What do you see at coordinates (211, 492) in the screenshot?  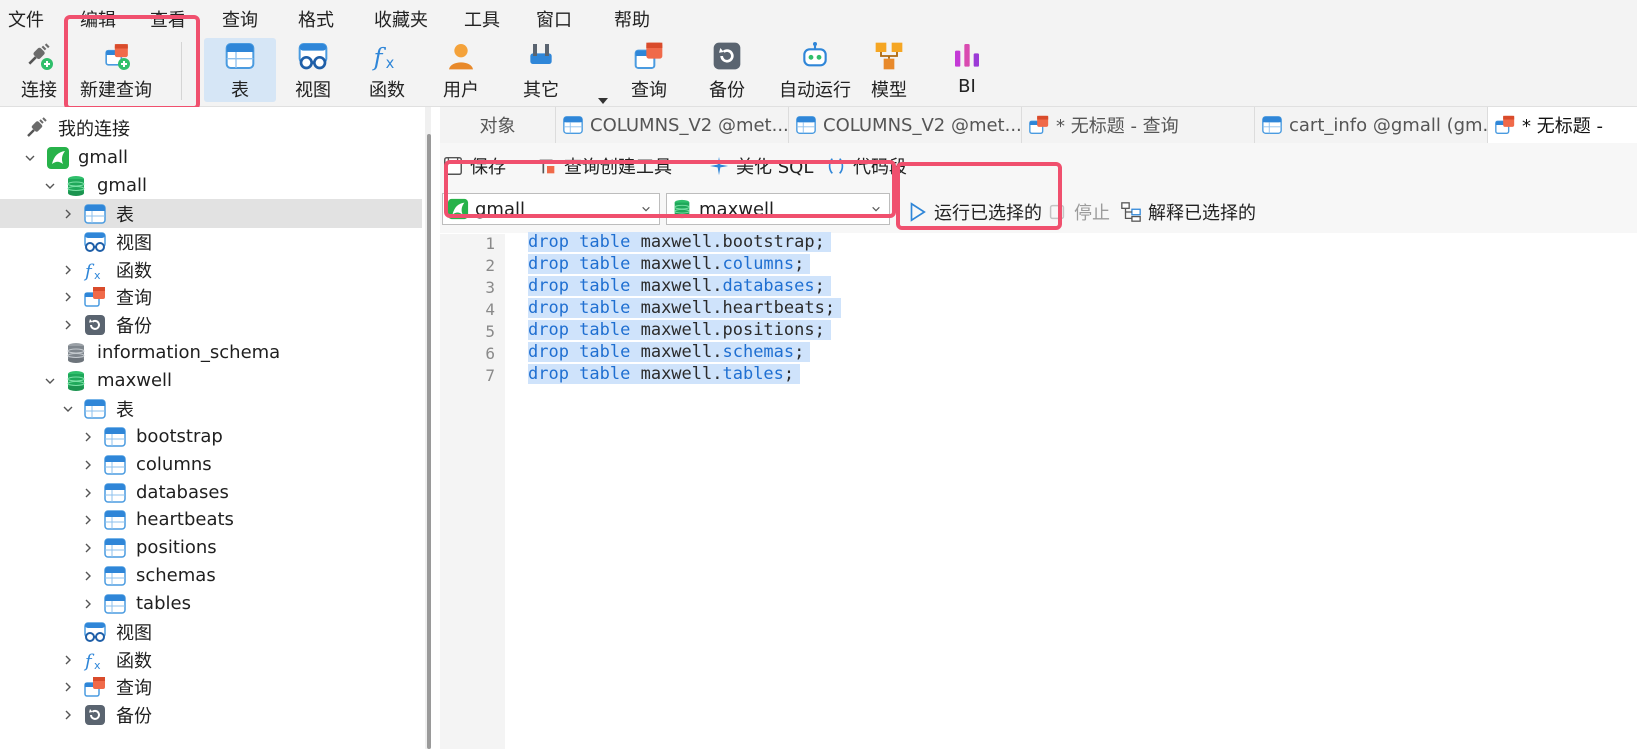 I see `tree-table-item: databases` at bounding box center [211, 492].